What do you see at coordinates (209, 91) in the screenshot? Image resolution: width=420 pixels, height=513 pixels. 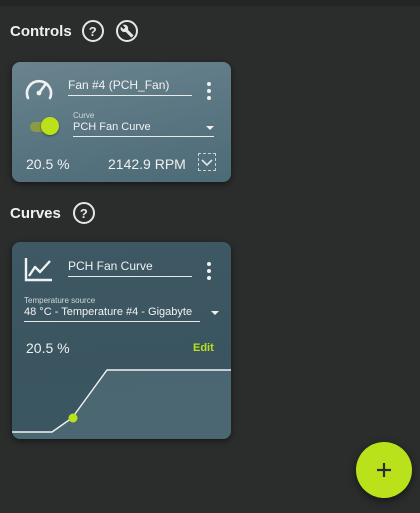 I see `control-menu-icon` at bounding box center [209, 91].